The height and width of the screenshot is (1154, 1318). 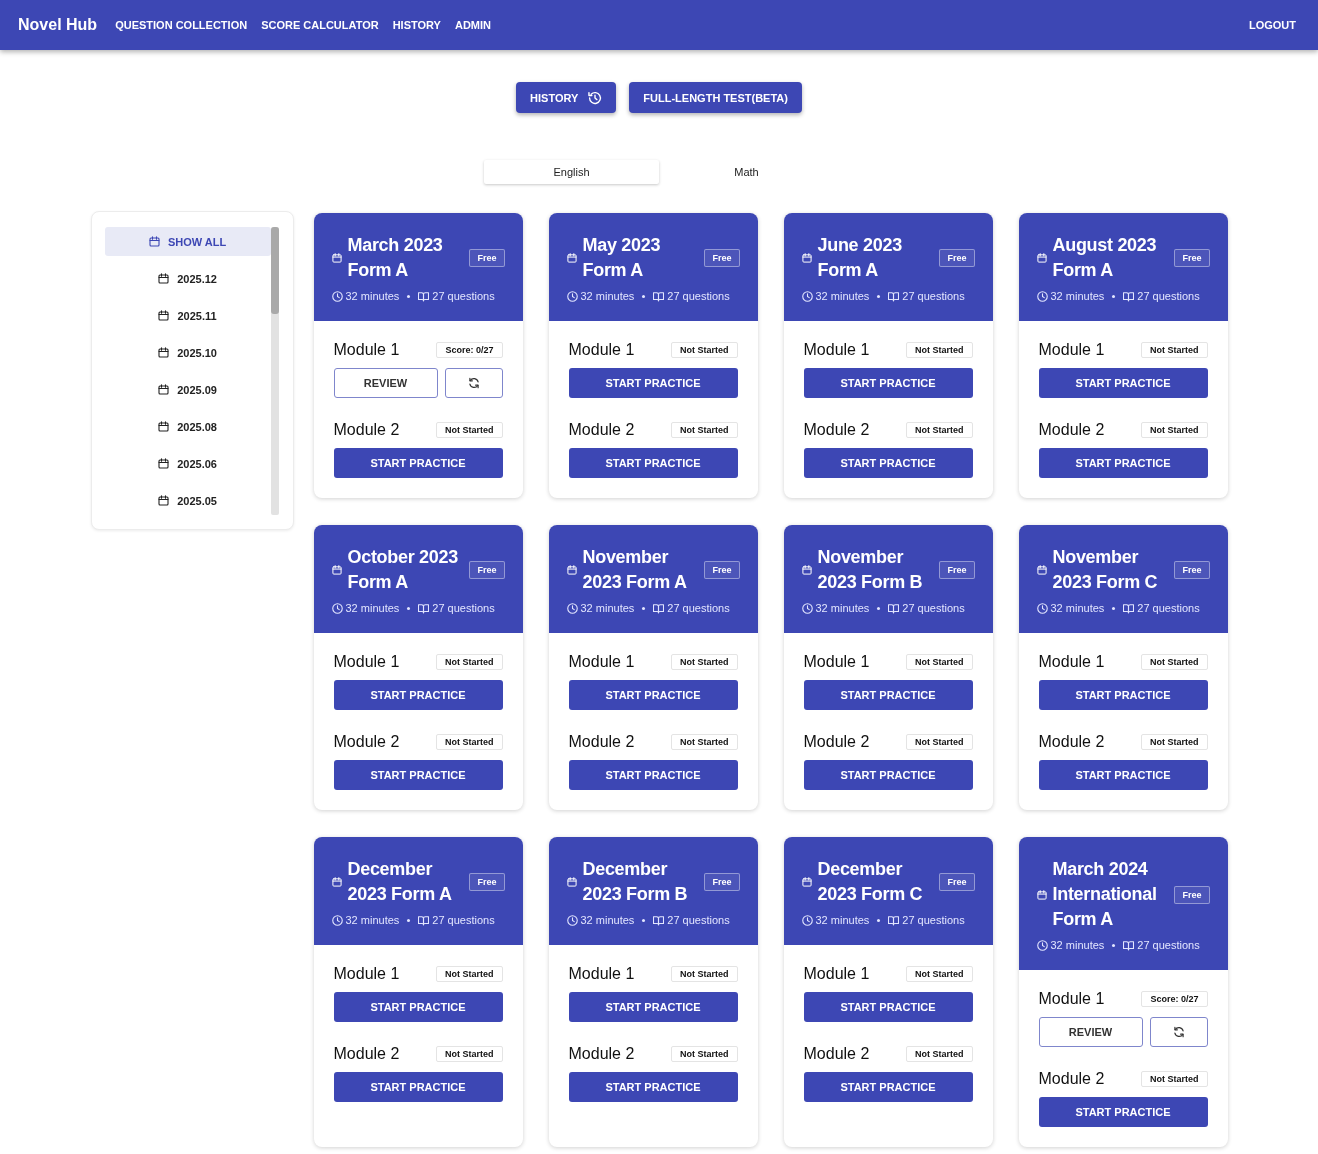 What do you see at coordinates (1105, 570) in the screenshot?
I see `test-title: November 2023 Form C` at bounding box center [1105, 570].